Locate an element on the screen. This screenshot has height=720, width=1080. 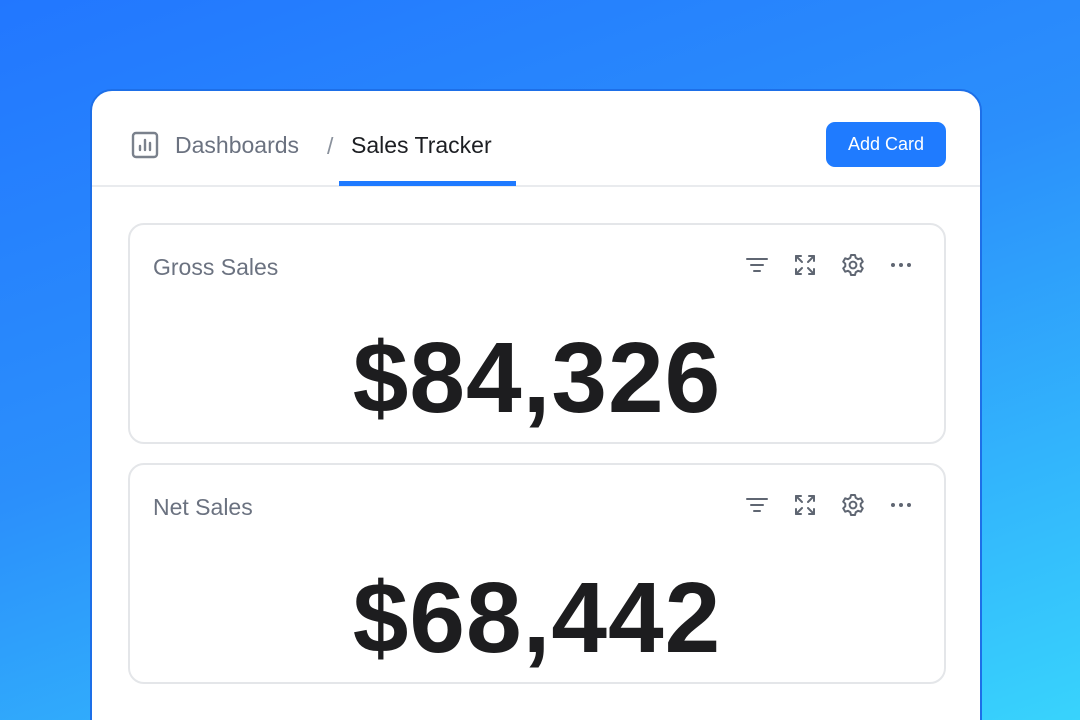
dashboard-header: Dashboards / Sales Tracker Add Card is located at coordinates (536, 139).